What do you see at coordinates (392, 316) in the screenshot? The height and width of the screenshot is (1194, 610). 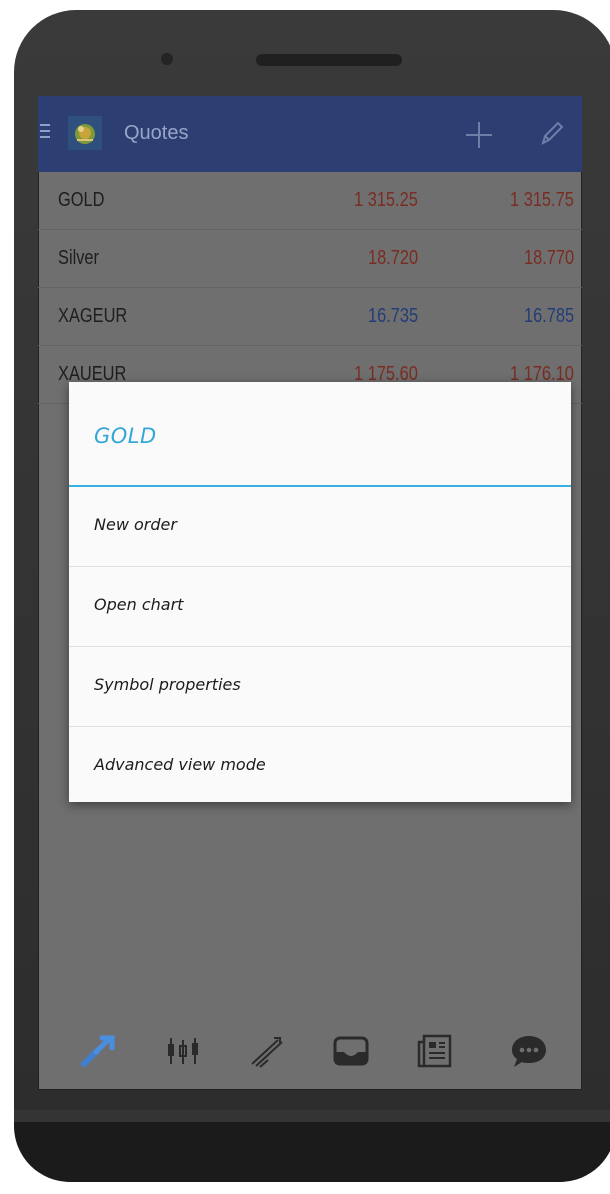 I see `quote-bid: 16.735` at bounding box center [392, 316].